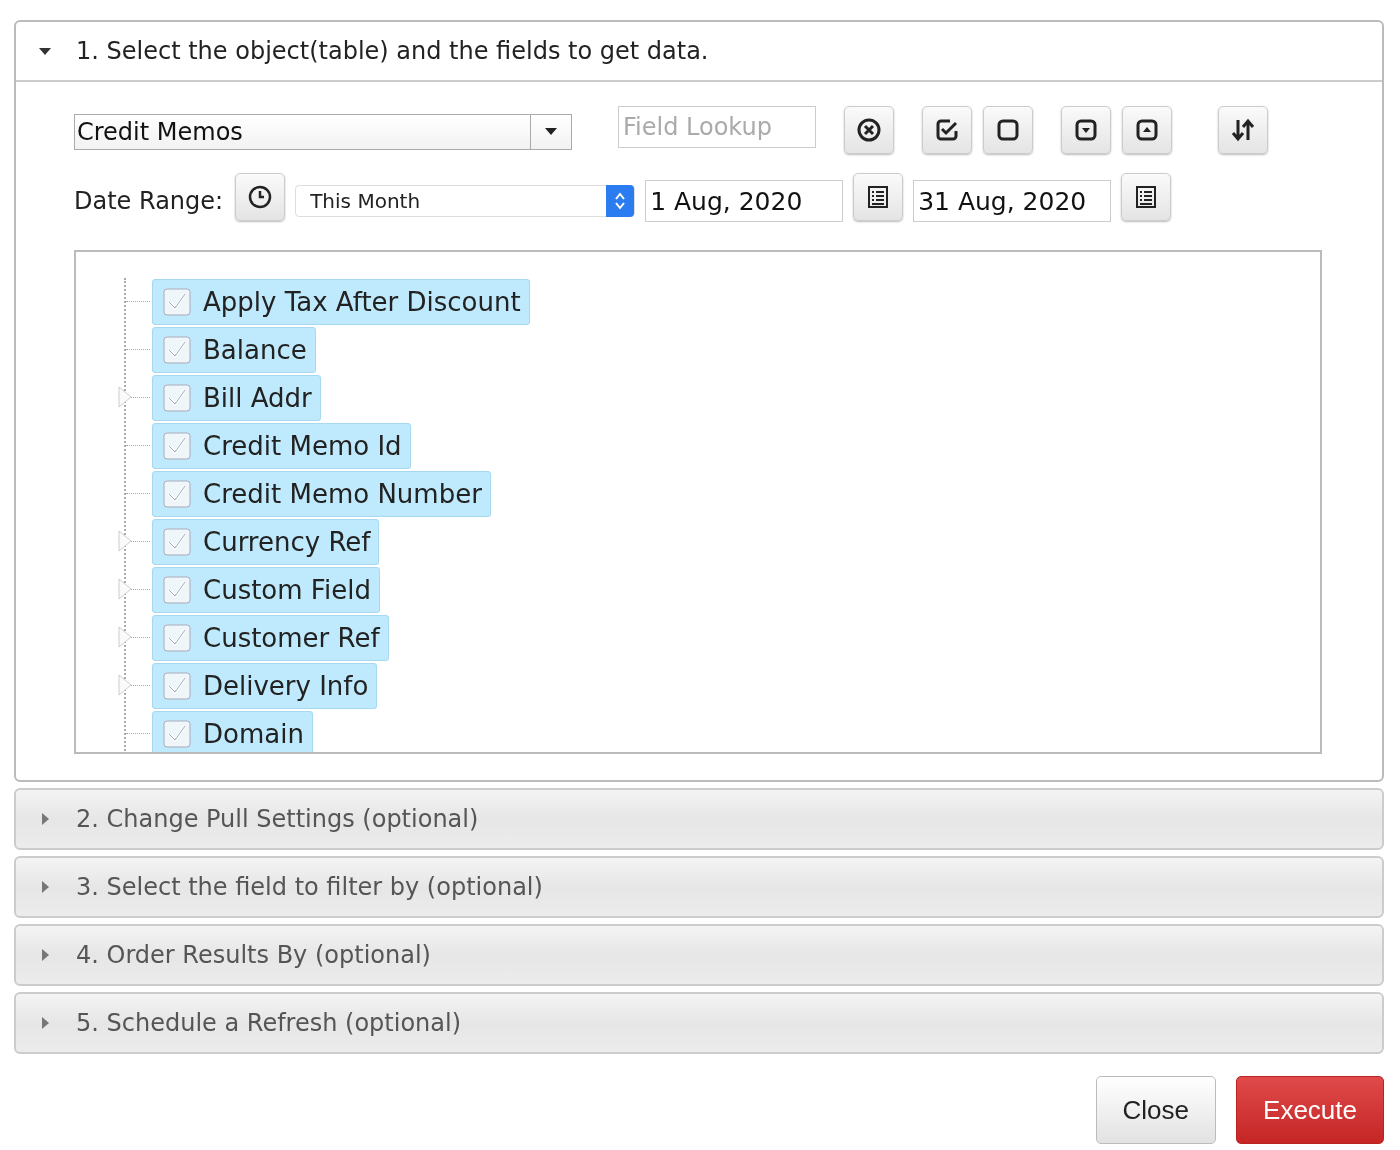 This screenshot has width=1400, height=1150. I want to click on caret-up-square-icon, so click(1147, 130).